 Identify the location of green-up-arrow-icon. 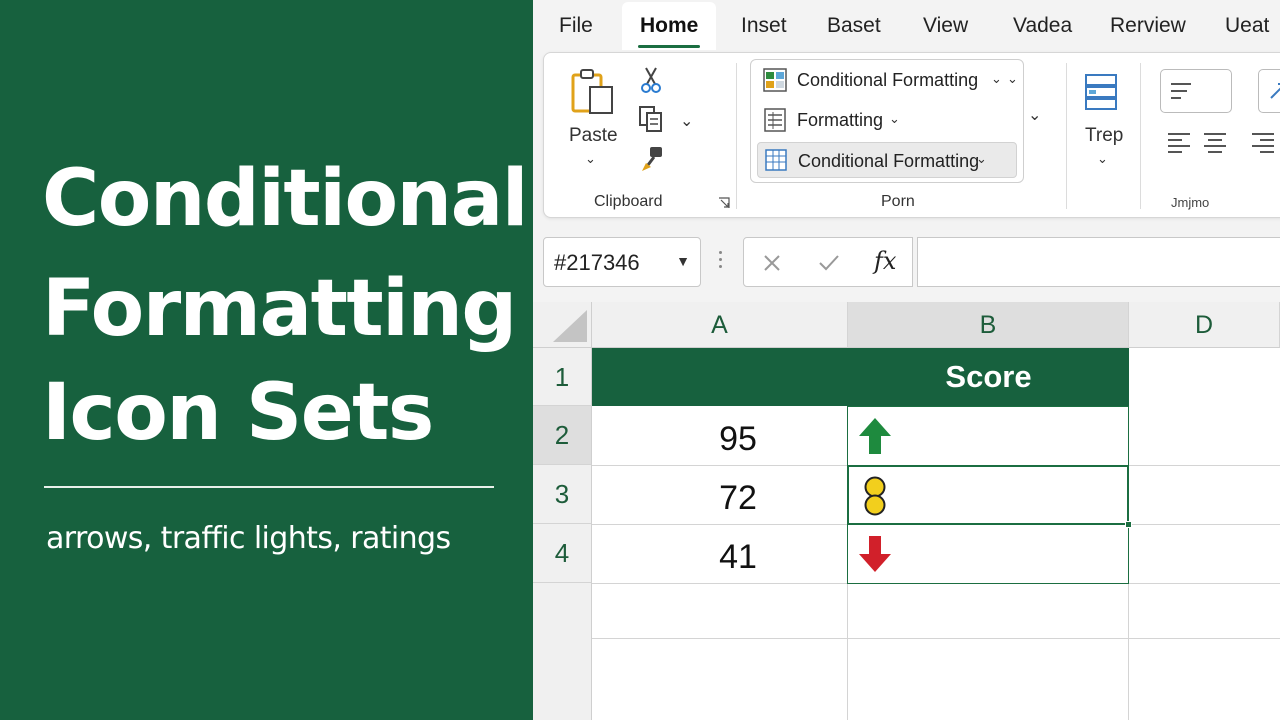
(875, 436).